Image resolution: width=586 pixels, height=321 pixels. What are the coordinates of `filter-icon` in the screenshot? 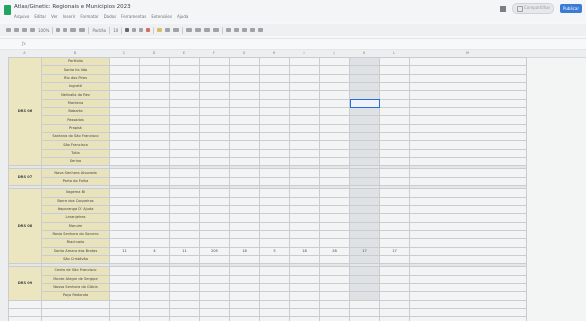 It's located at (253, 30).